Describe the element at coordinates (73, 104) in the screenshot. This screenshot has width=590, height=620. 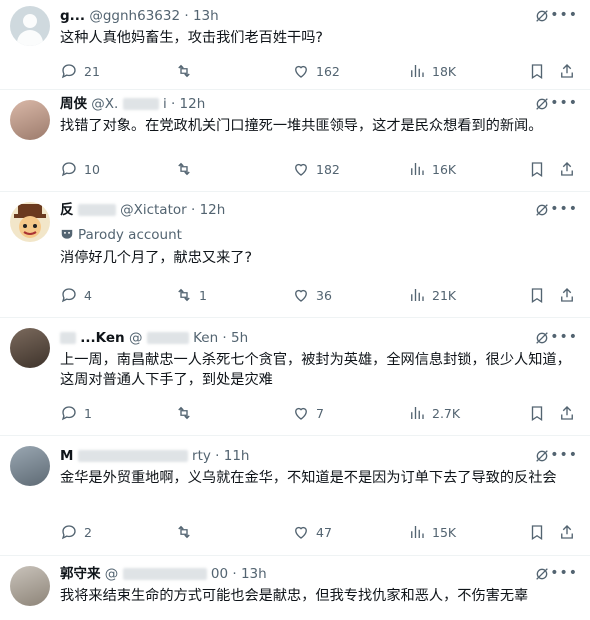
I see `author-name: 周侠` at that location.